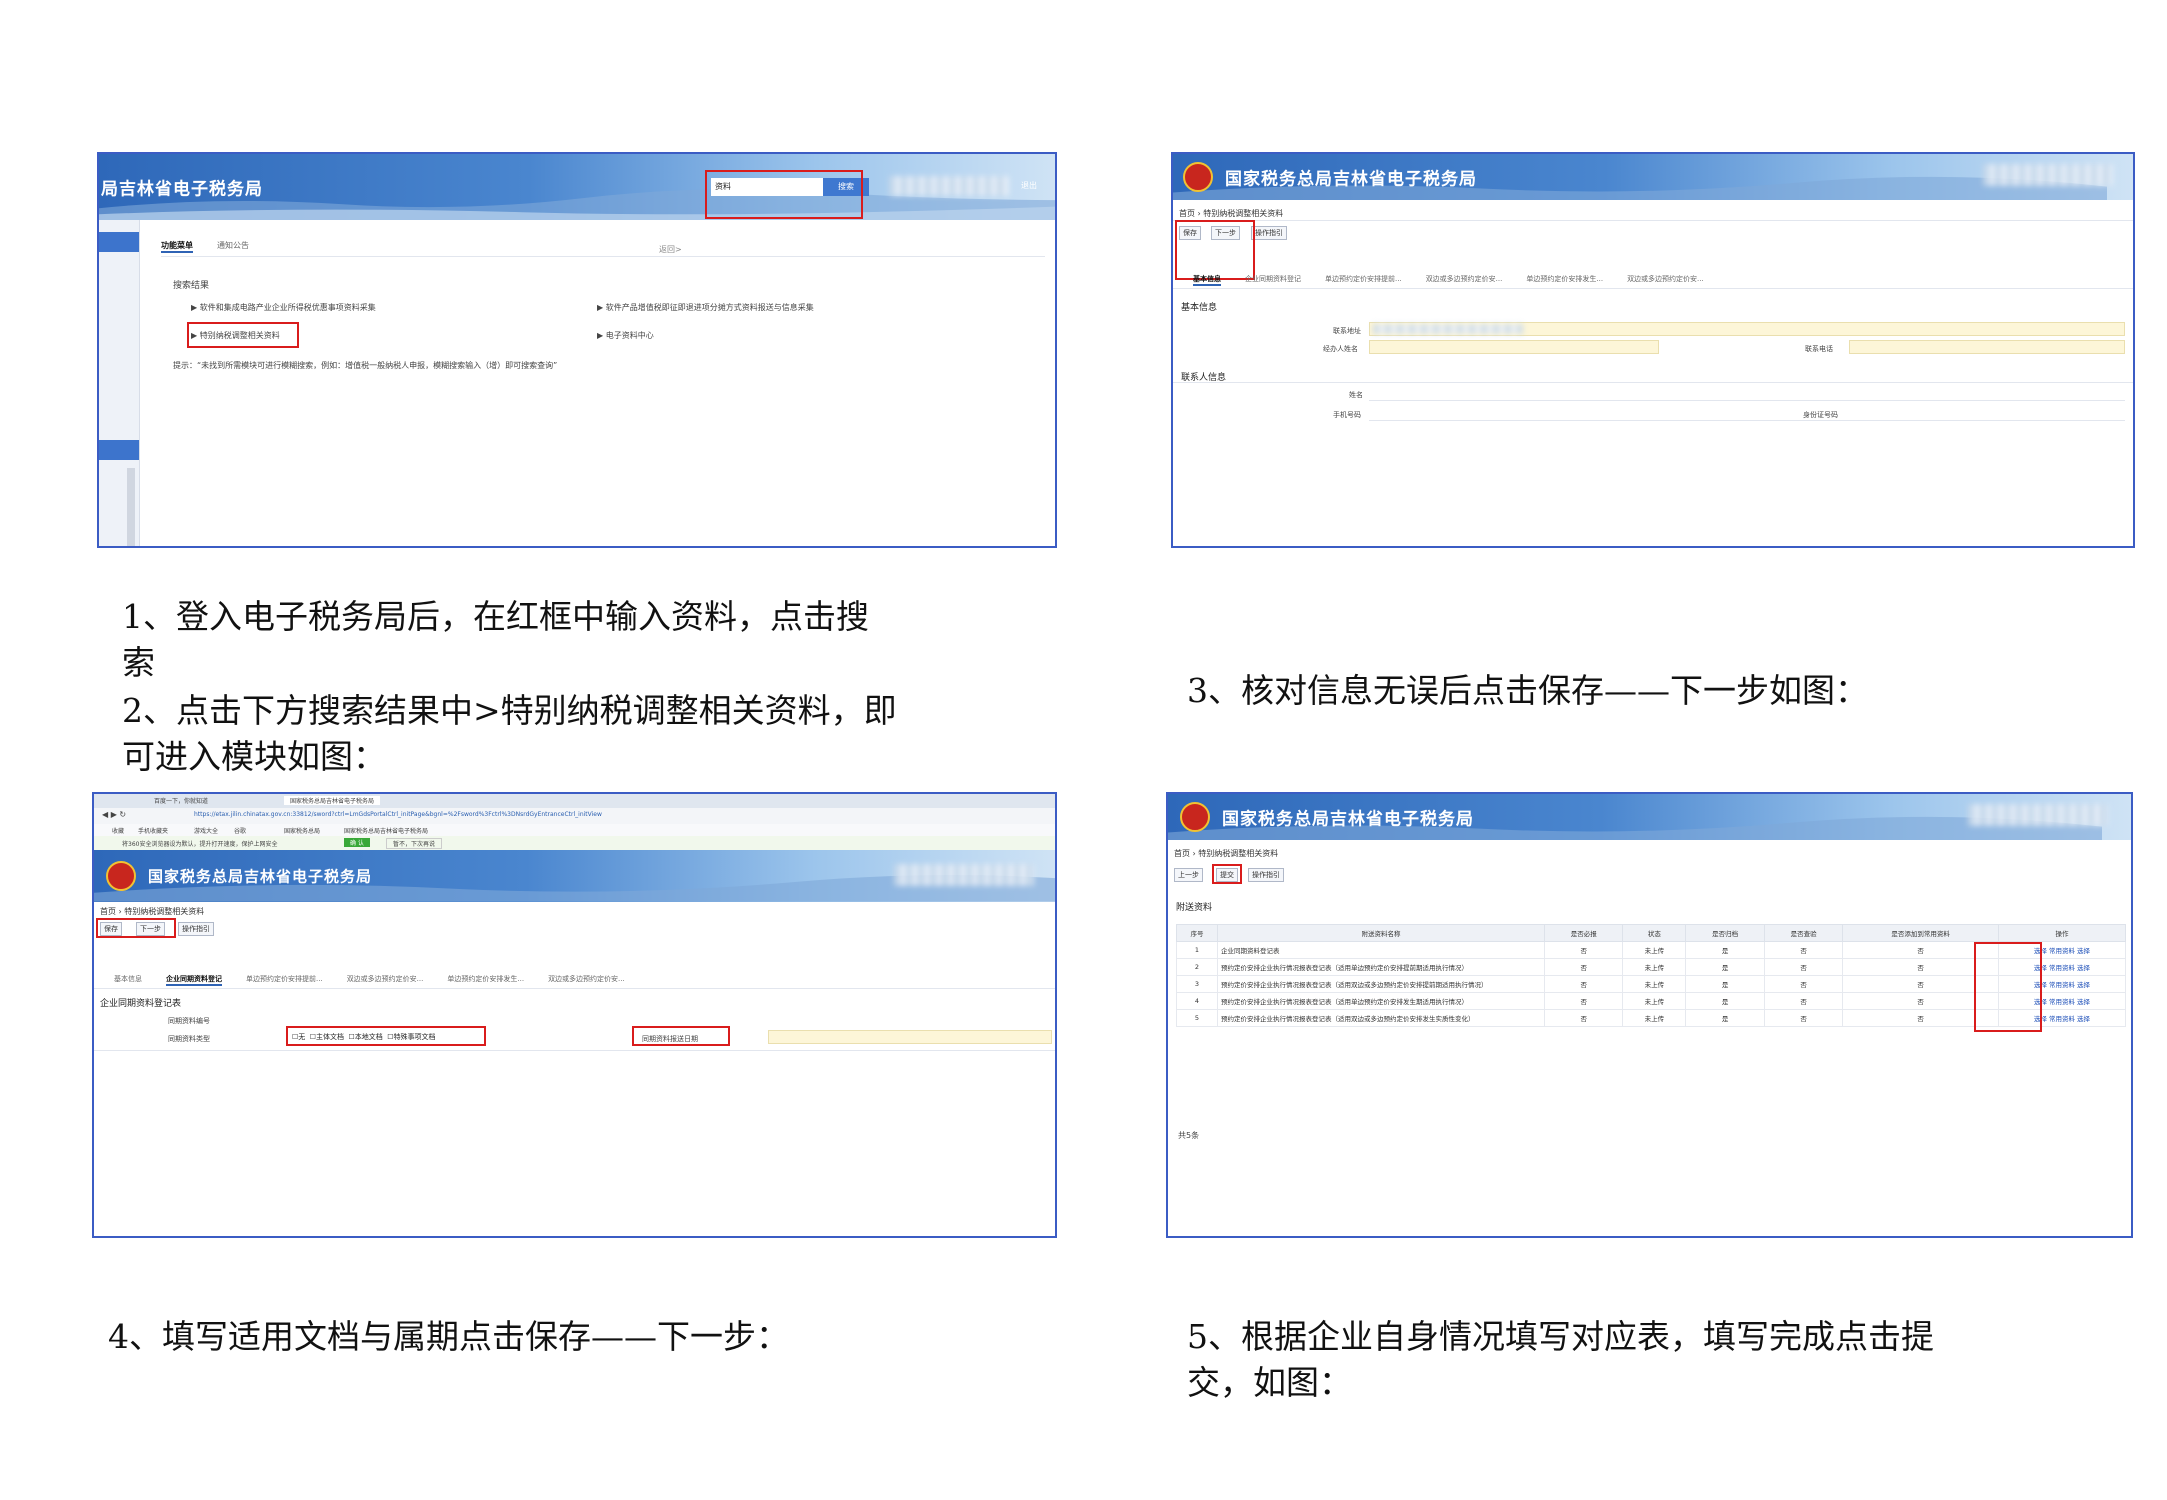 This screenshot has width=2167, height=1500. Describe the element at coordinates (414, 843) in the screenshot. I see `notice-later-button: 暂不，下次再说` at that location.